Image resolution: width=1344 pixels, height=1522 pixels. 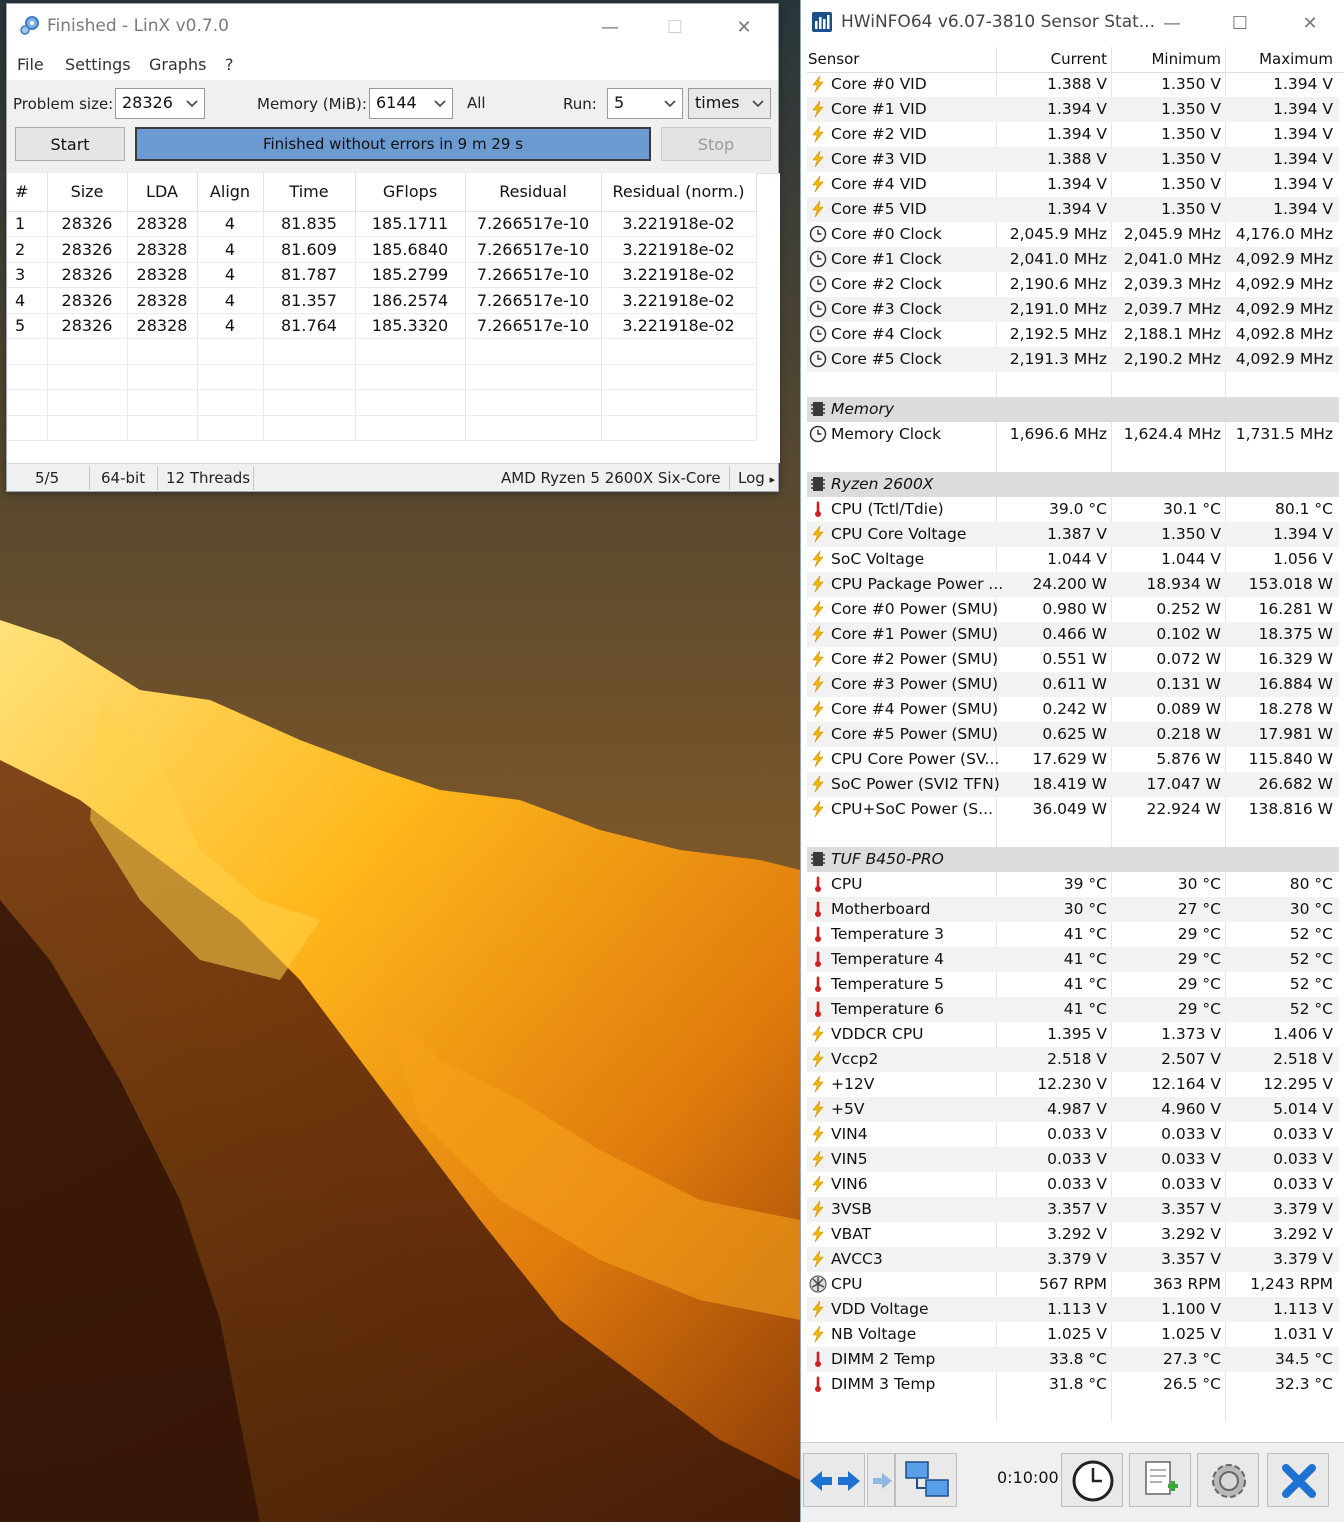 I want to click on sensor-name: Core #1 VID, so click(x=879, y=109).